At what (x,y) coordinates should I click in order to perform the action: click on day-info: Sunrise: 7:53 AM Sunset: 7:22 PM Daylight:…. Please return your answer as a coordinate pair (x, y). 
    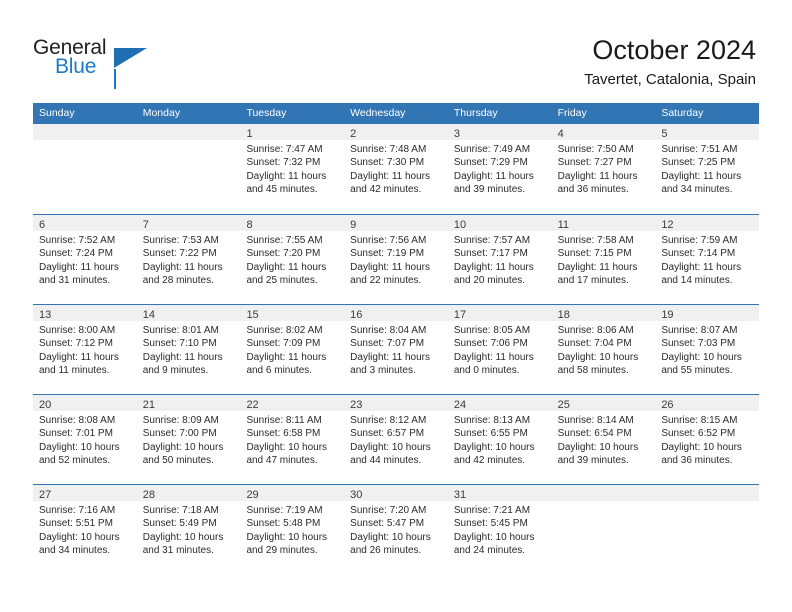
    Looking at the image, I should click on (189, 259).